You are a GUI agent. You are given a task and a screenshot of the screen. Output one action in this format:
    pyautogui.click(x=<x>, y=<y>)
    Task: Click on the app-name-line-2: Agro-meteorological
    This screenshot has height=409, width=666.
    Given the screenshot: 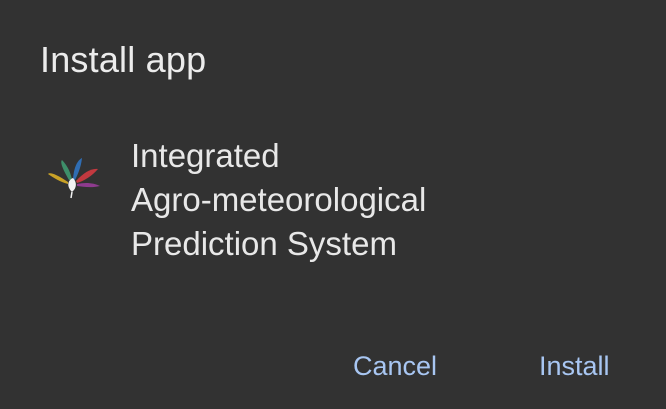 What is the action you would take?
    pyautogui.click(x=279, y=199)
    